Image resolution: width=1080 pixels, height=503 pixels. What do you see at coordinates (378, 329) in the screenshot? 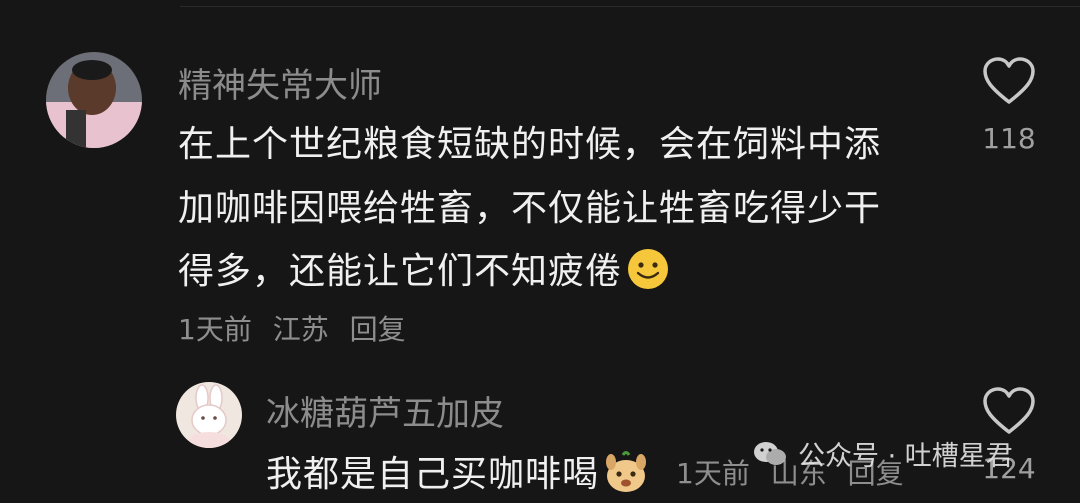
I see `reply-button: 回复` at bounding box center [378, 329].